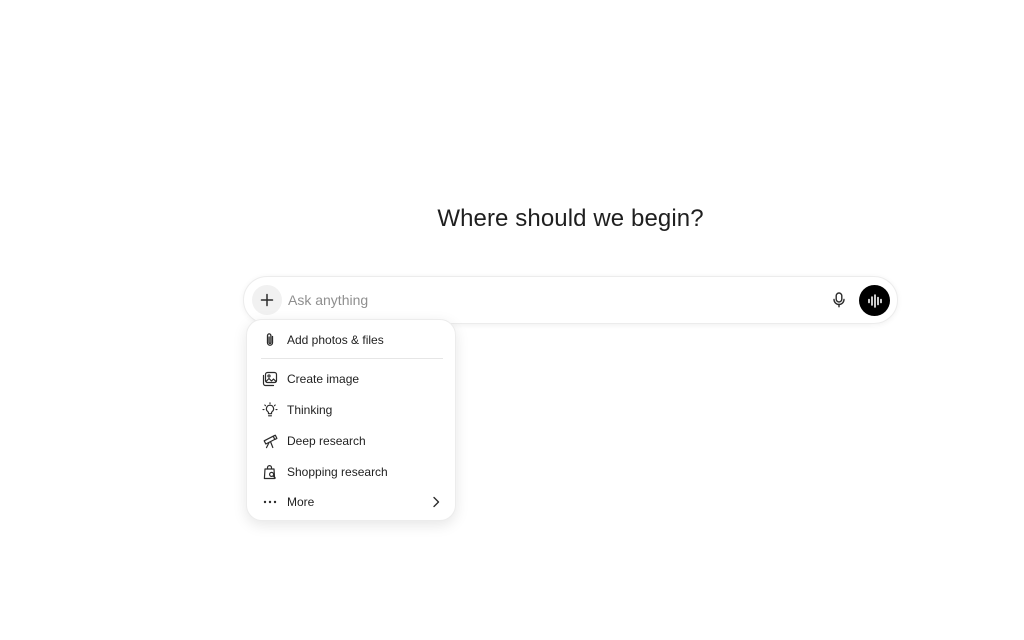  What do you see at coordinates (270, 410) in the screenshot?
I see `lightbulb-icon` at bounding box center [270, 410].